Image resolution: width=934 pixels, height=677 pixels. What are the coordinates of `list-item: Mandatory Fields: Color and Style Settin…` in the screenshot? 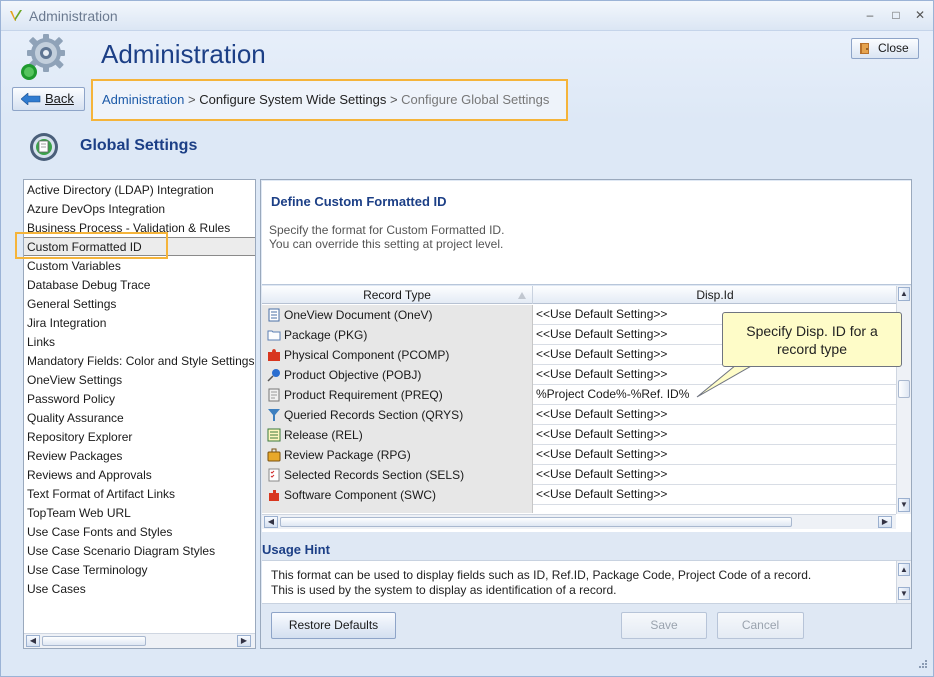 It's located at (140, 361).